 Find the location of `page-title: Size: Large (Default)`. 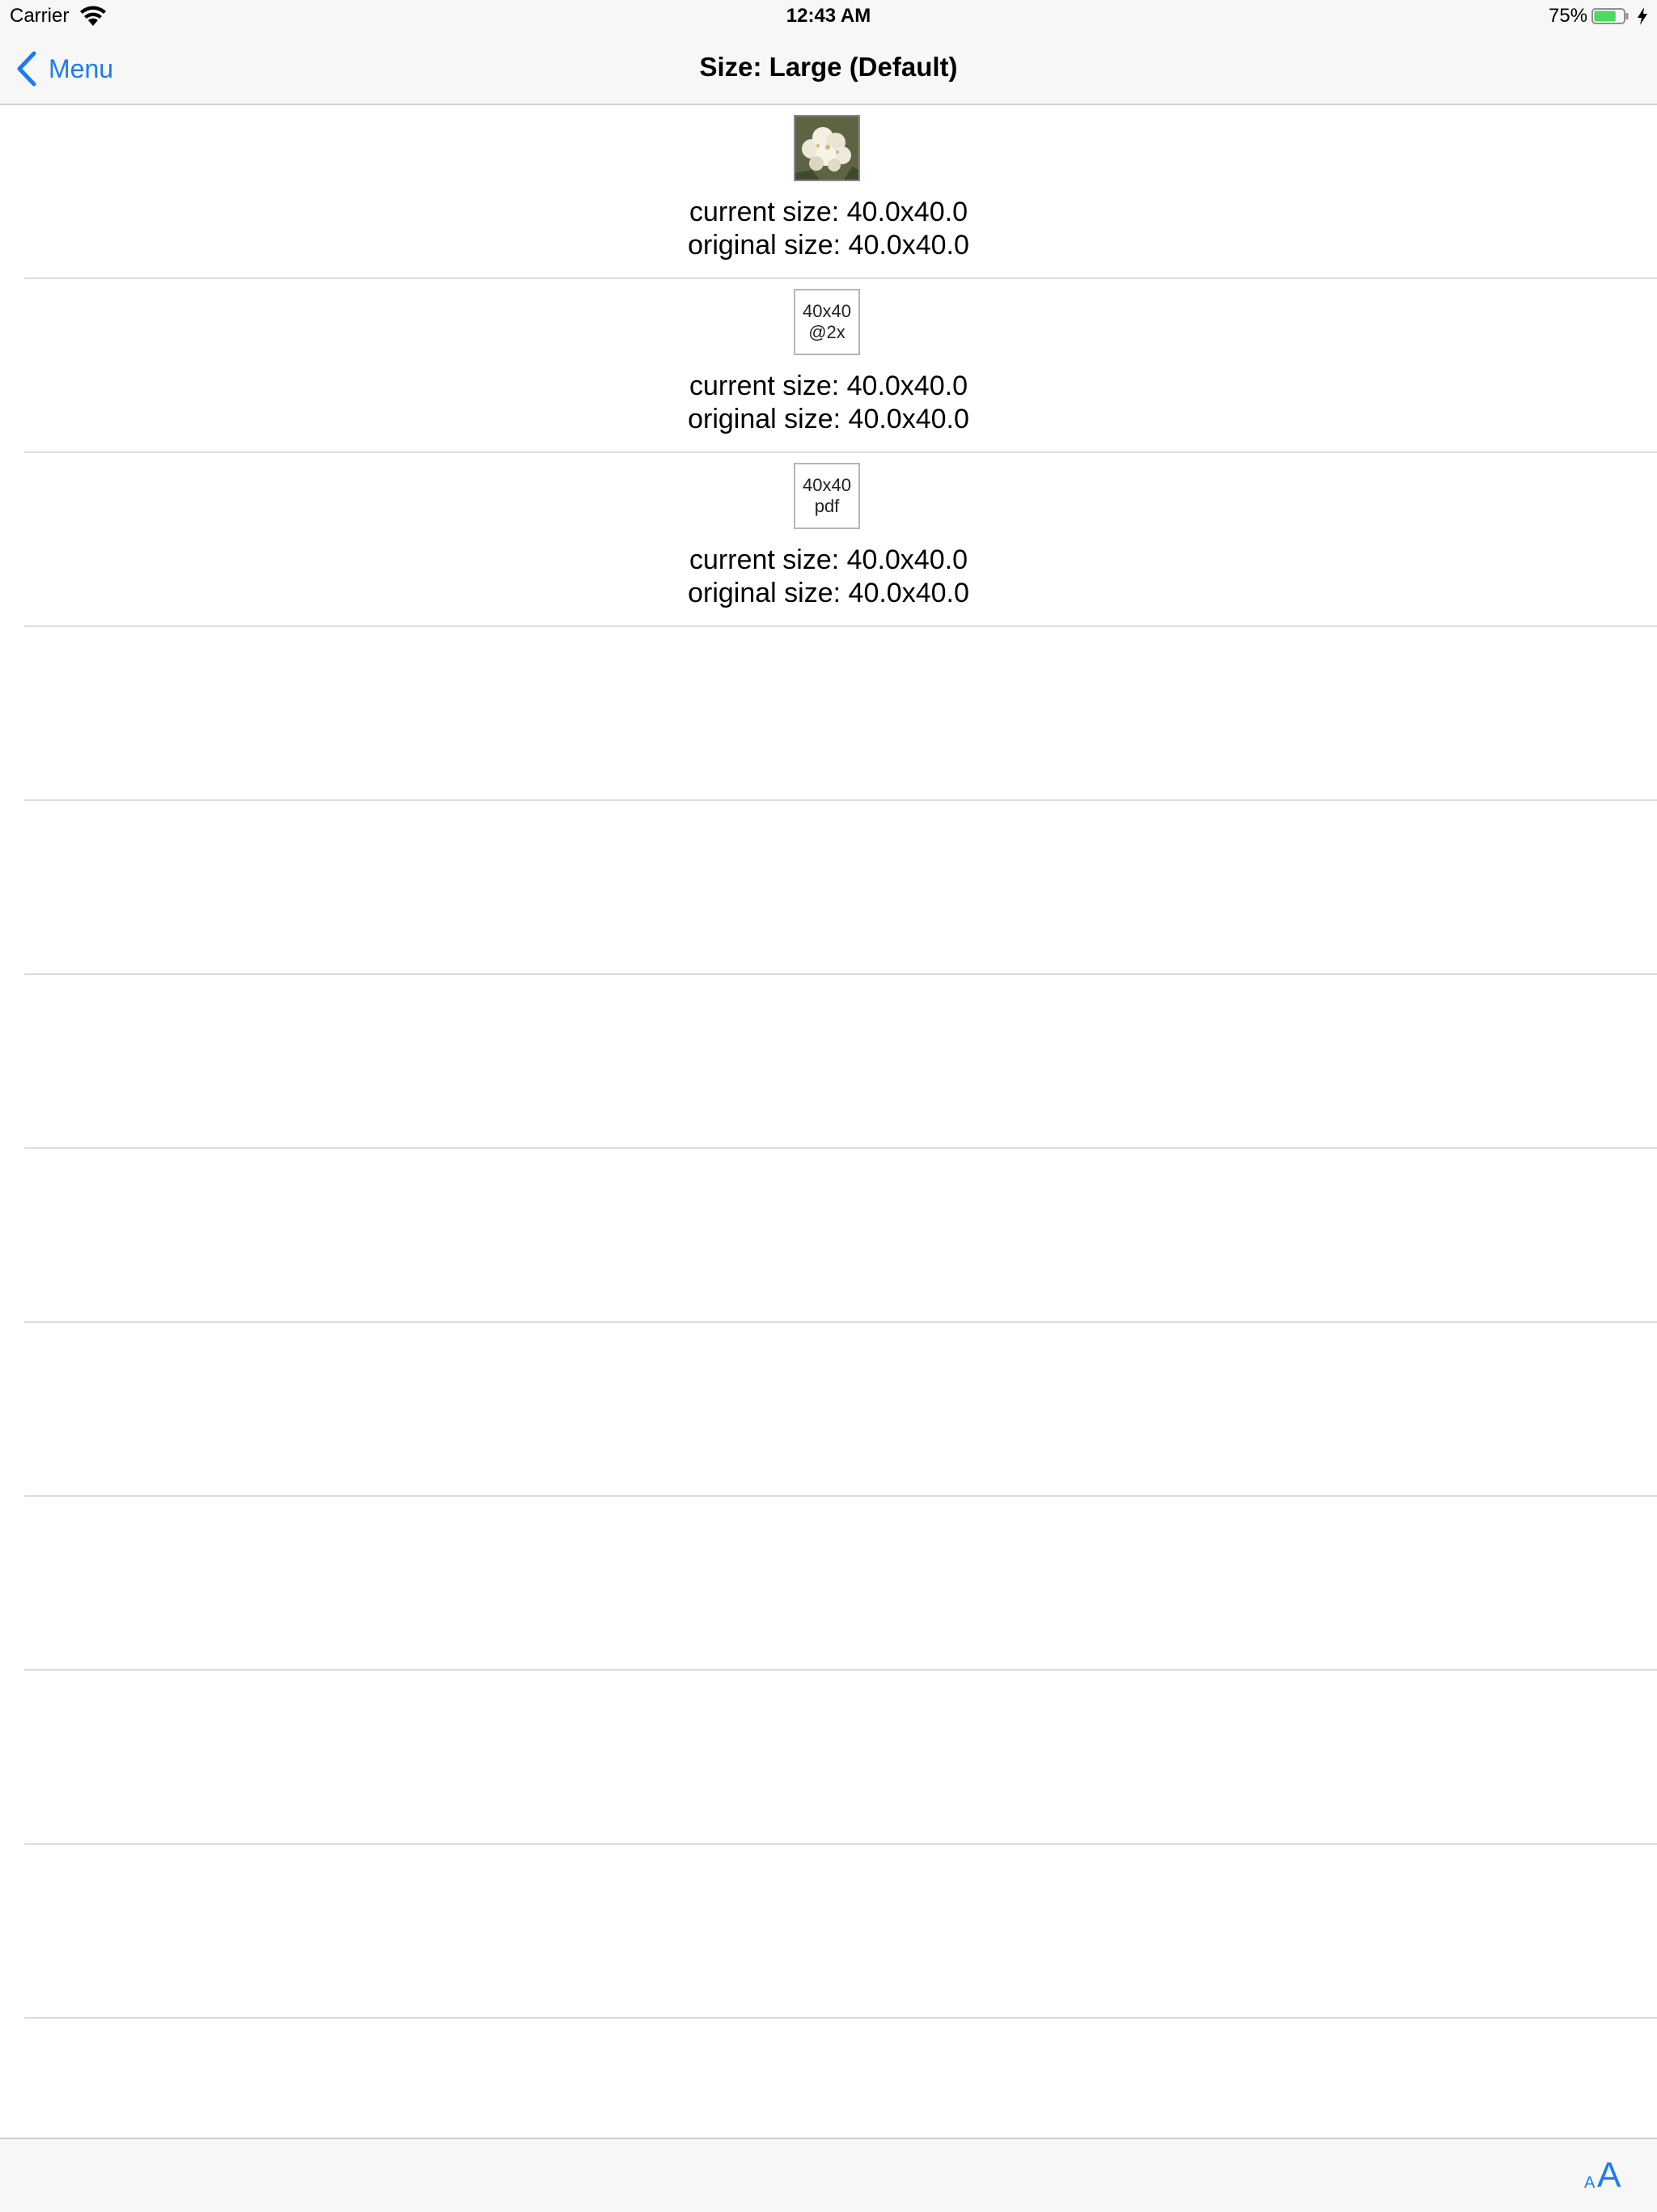

page-title: Size: Large (Default) is located at coordinates (828, 67).